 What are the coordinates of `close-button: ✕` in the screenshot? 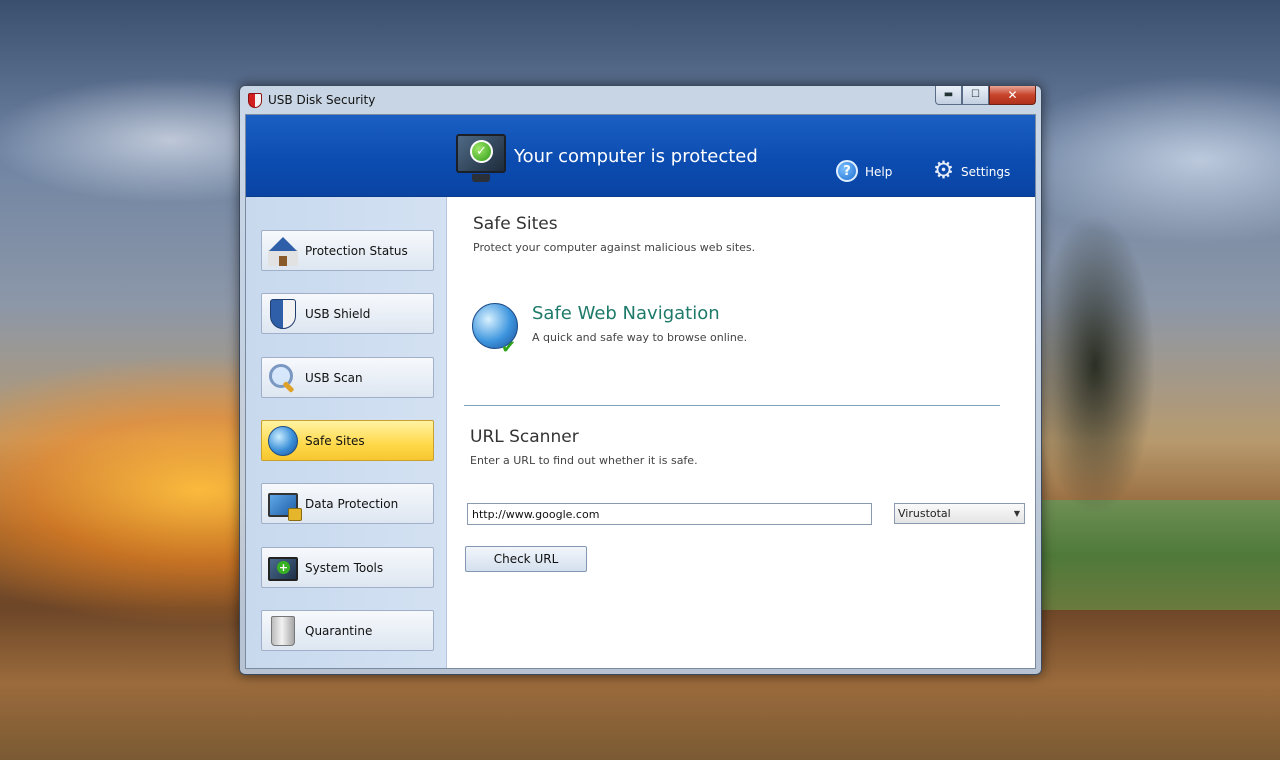 It's located at (1012, 95).